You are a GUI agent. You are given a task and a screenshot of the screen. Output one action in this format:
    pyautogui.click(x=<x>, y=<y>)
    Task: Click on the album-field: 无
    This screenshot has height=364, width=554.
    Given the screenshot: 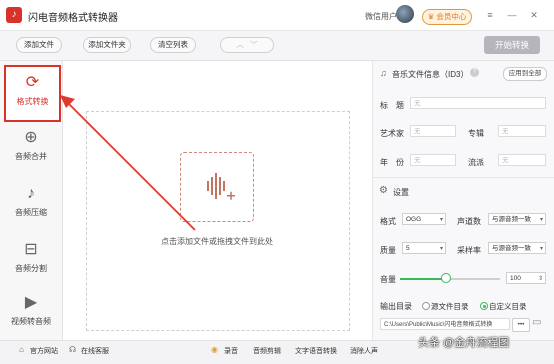 What is the action you would take?
    pyautogui.click(x=522, y=131)
    